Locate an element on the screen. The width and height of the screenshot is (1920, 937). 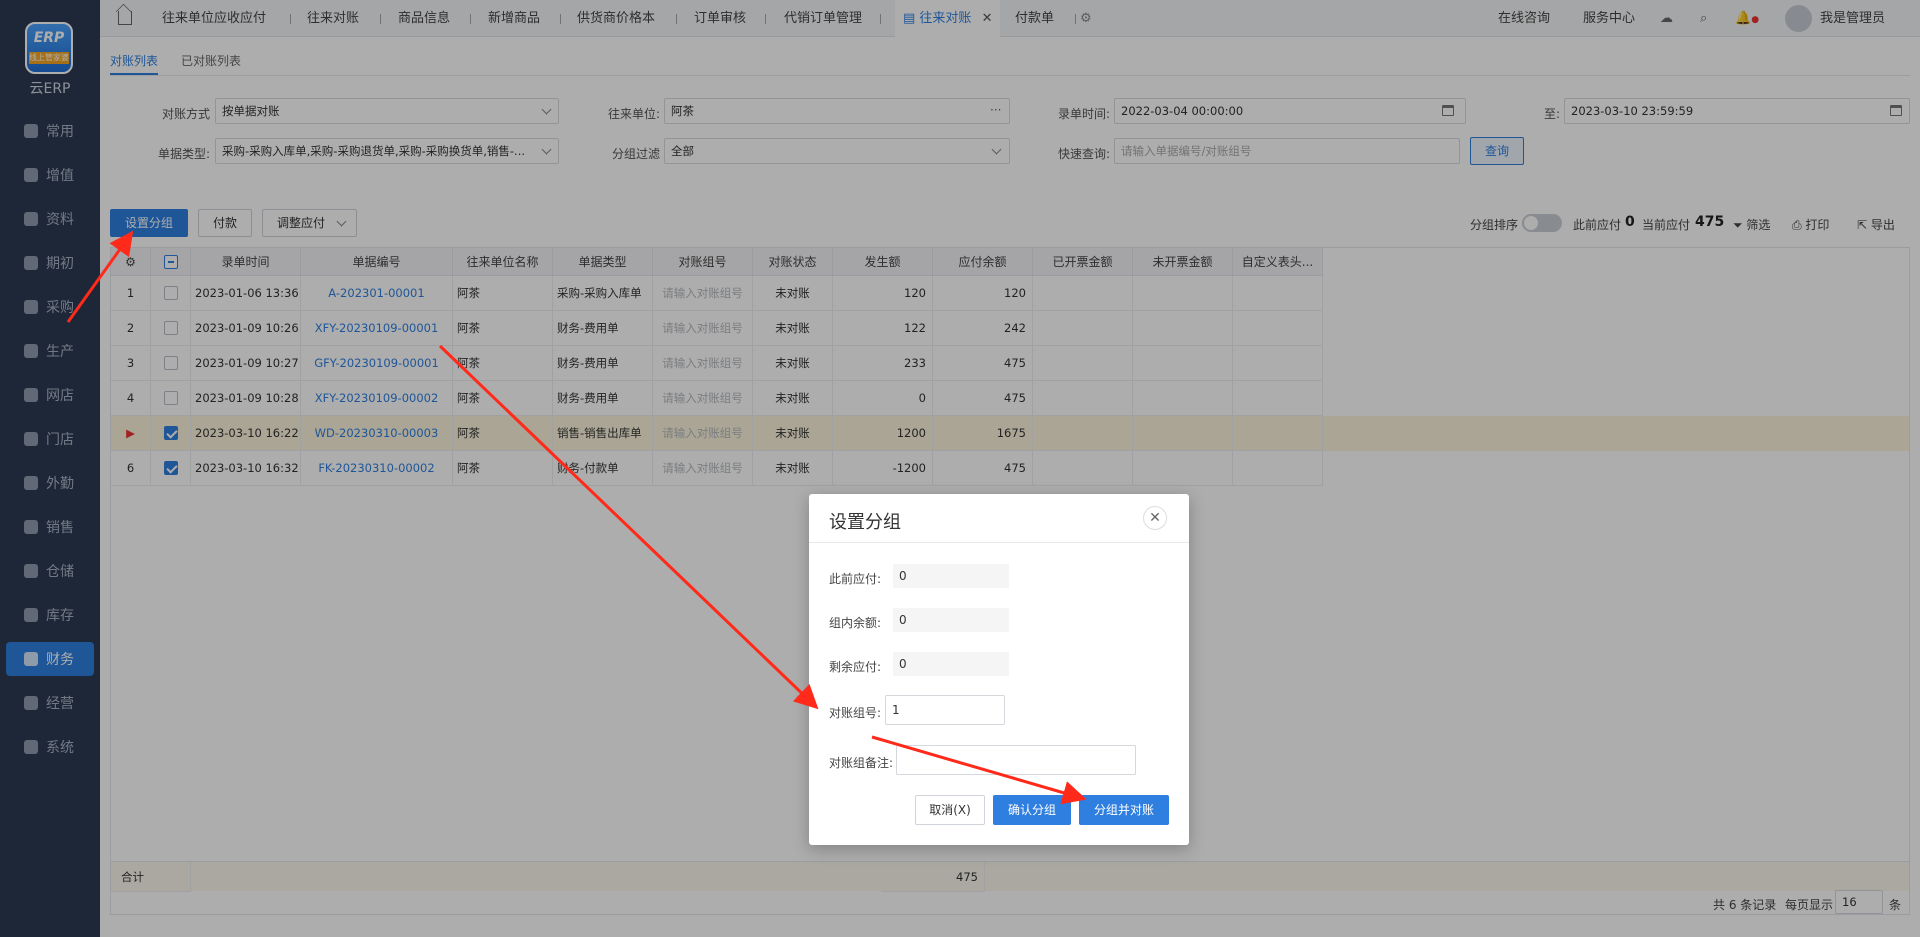
inner-balance-value: 0 is located at coordinates (951, 620).